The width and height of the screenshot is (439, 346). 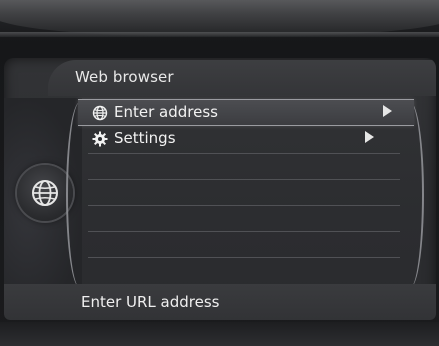 What do you see at coordinates (246, 138) in the screenshot?
I see `menu-item-settings: Settings` at bounding box center [246, 138].